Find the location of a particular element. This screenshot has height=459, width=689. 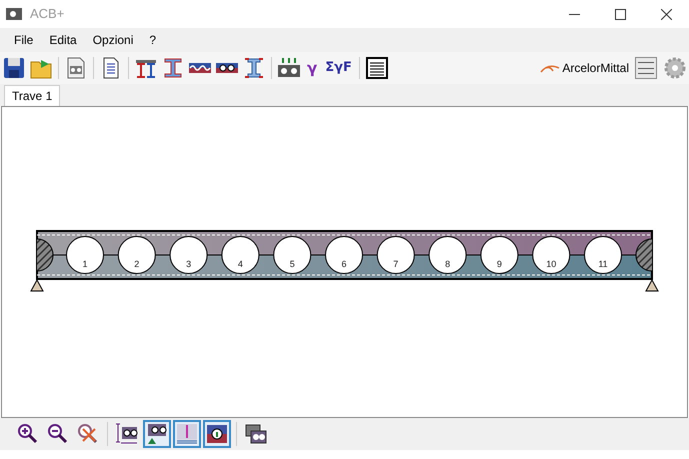

stiffener-button is located at coordinates (187, 434).